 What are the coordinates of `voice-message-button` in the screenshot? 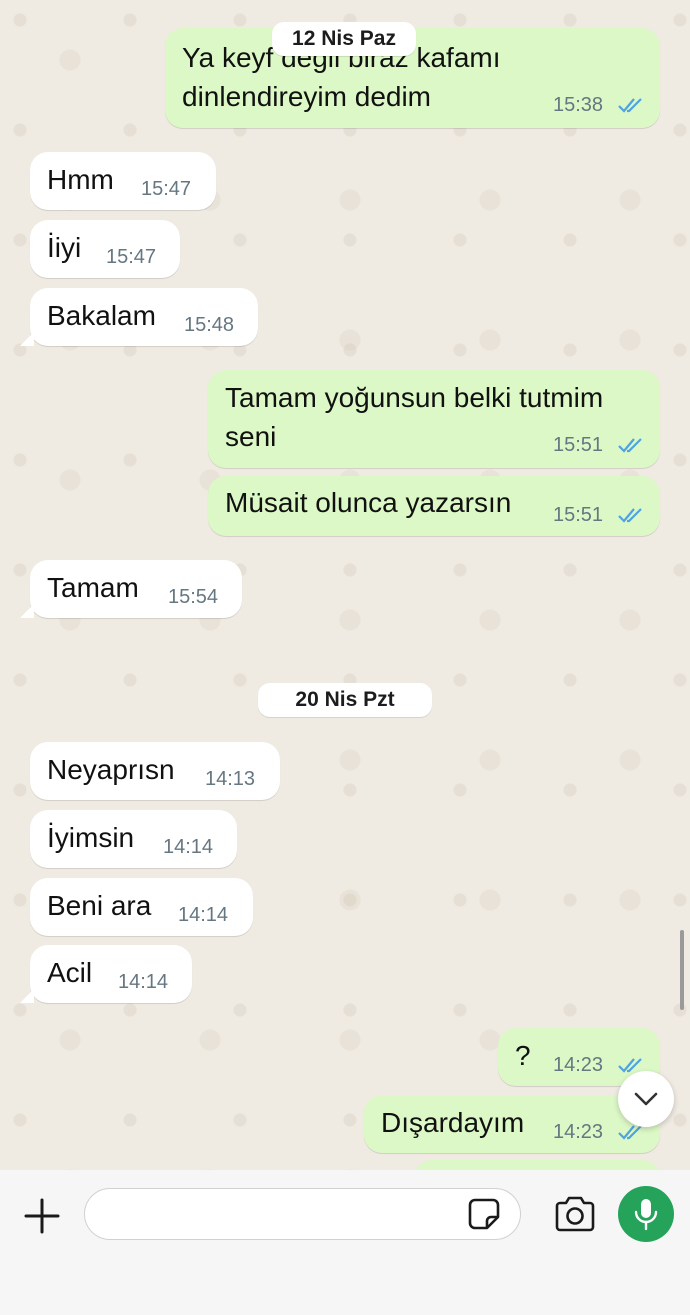 It's located at (646, 1214).